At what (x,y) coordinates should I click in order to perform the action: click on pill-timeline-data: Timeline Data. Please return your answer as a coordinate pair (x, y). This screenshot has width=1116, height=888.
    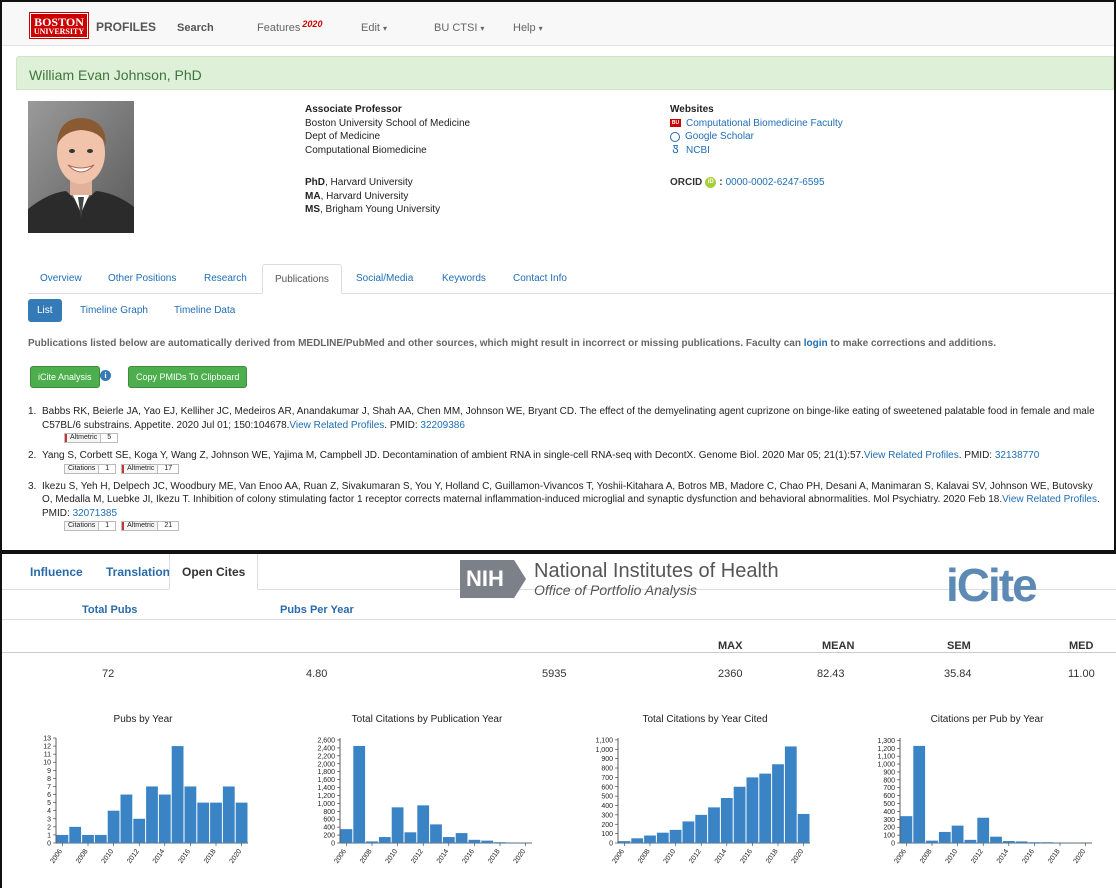
    Looking at the image, I should click on (204, 310).